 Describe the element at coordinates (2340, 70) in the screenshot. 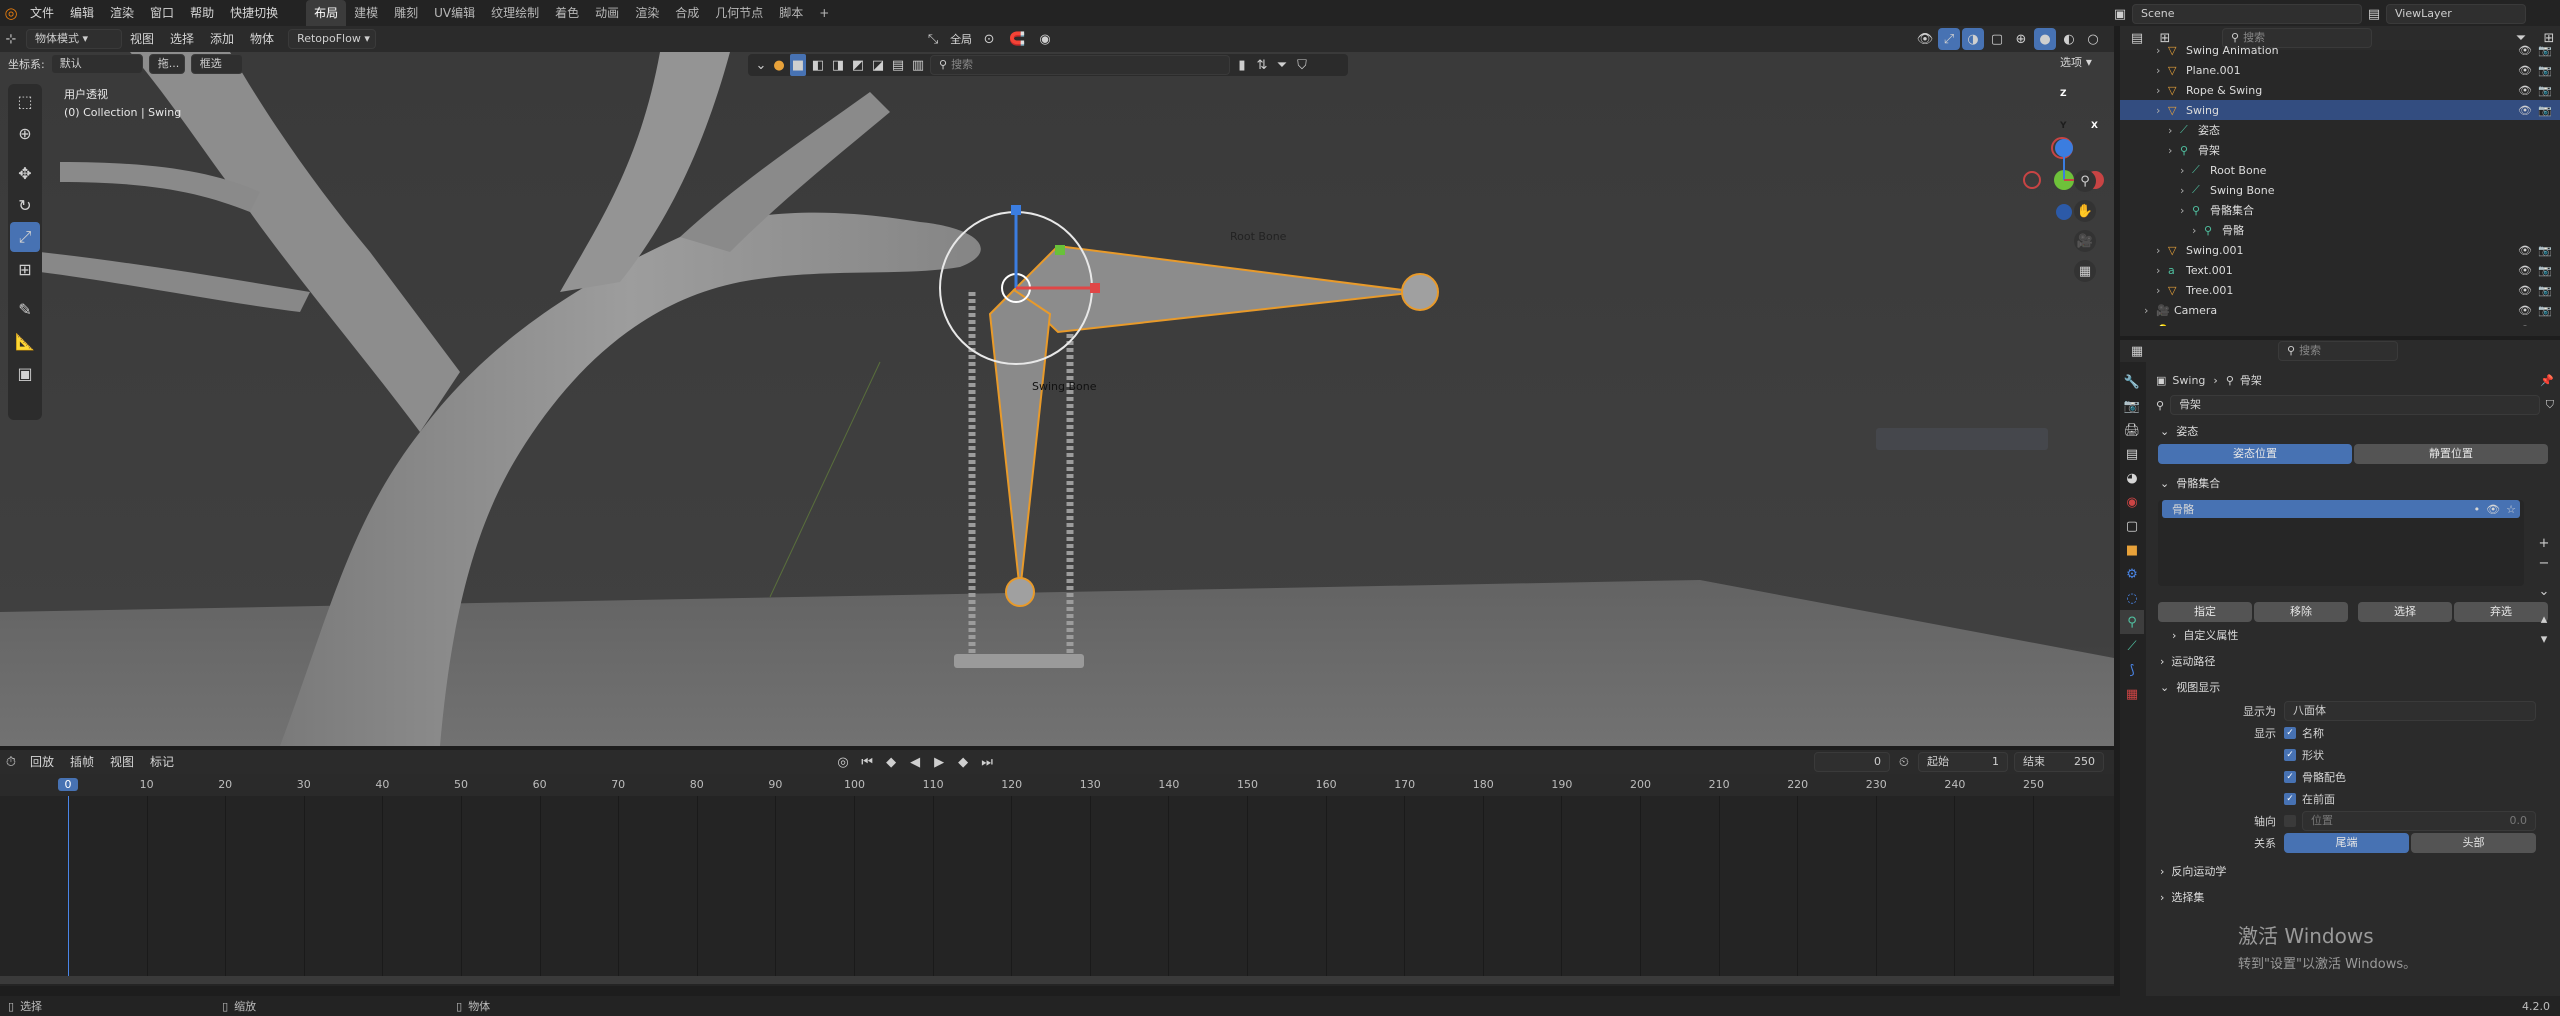

I see `outliner-row: › ▽ Plane.001 👁 📷` at that location.